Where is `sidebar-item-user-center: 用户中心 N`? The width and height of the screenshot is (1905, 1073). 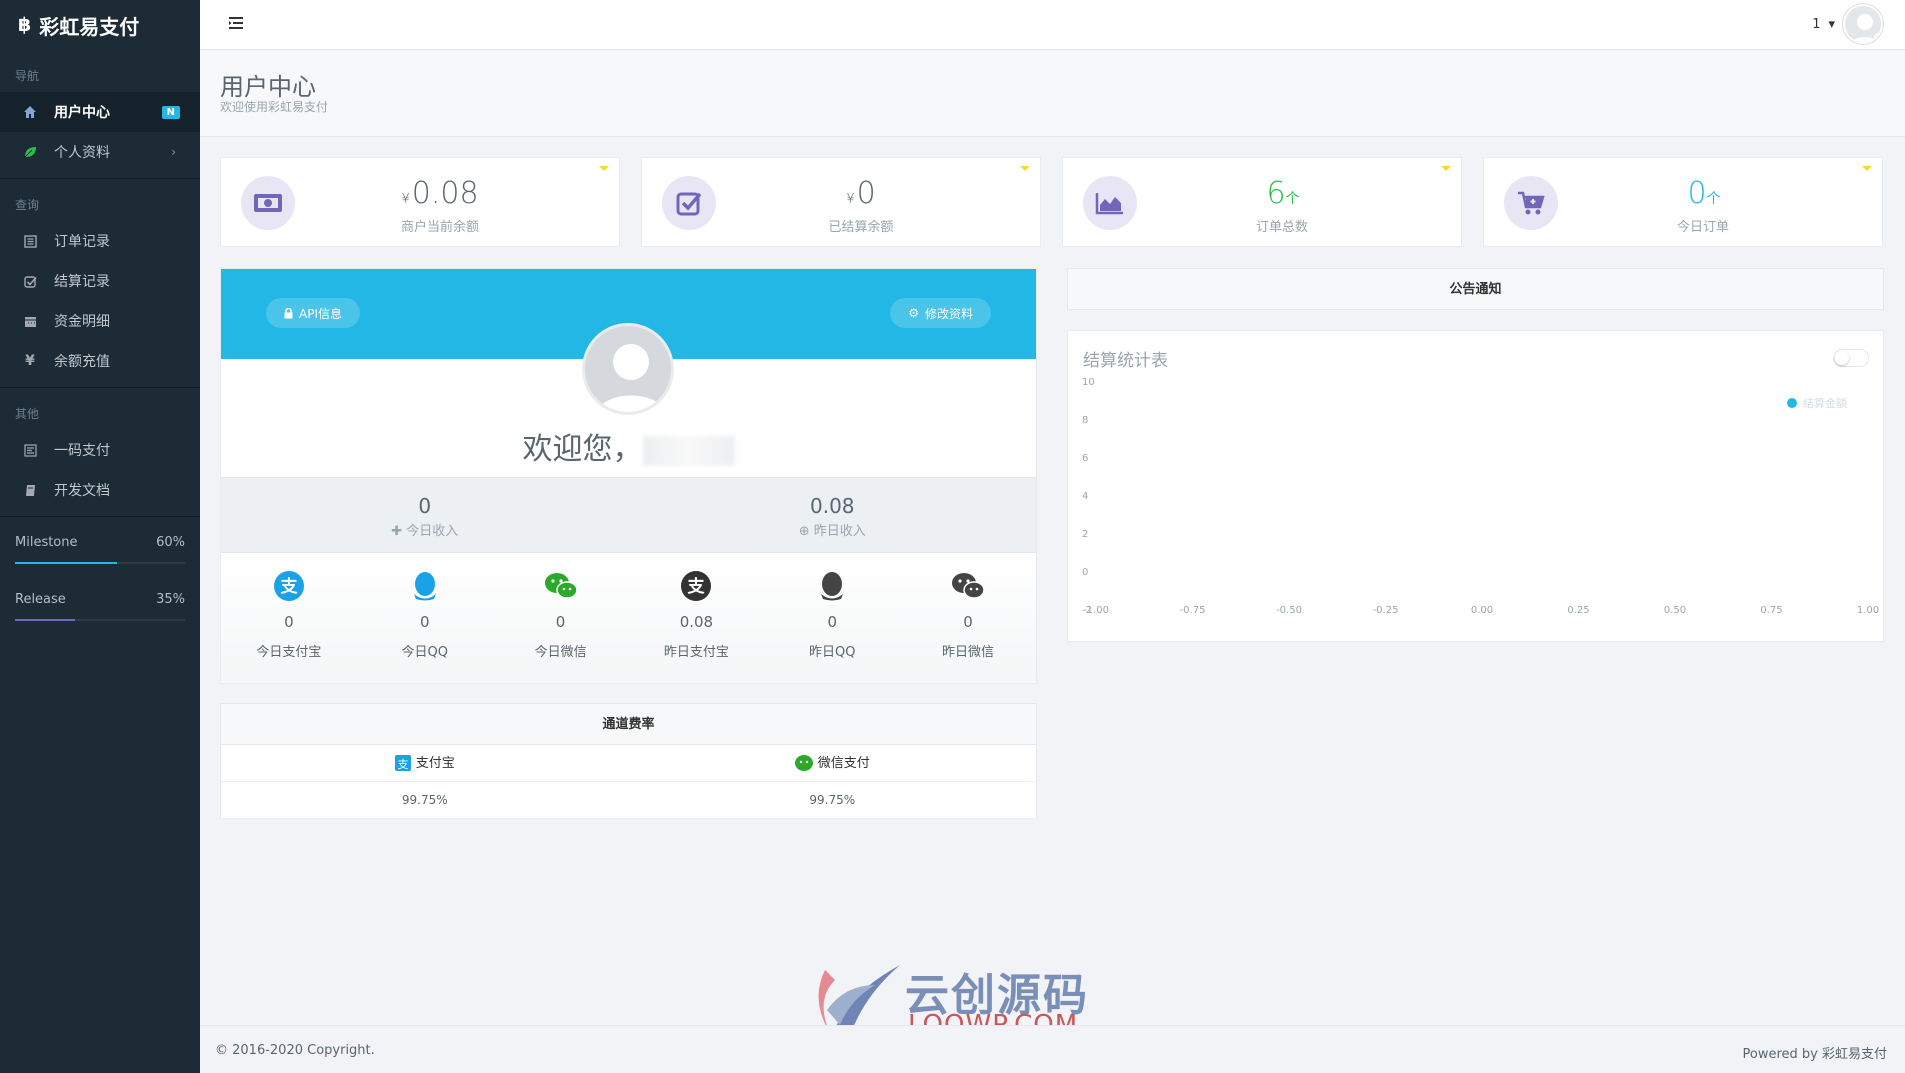
sidebar-item-user-center: 用户中心 N is located at coordinates (100, 112).